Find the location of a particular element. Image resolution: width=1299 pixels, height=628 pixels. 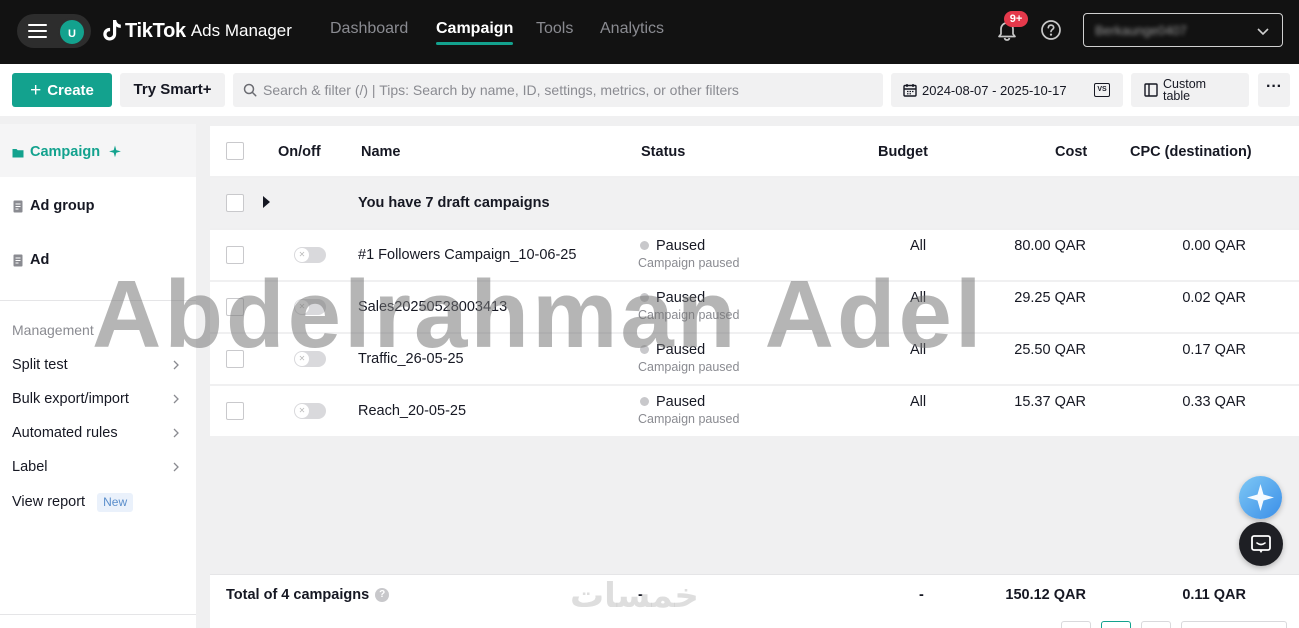

campaign-cost: 25.50 QAR is located at coordinates (1050, 350).